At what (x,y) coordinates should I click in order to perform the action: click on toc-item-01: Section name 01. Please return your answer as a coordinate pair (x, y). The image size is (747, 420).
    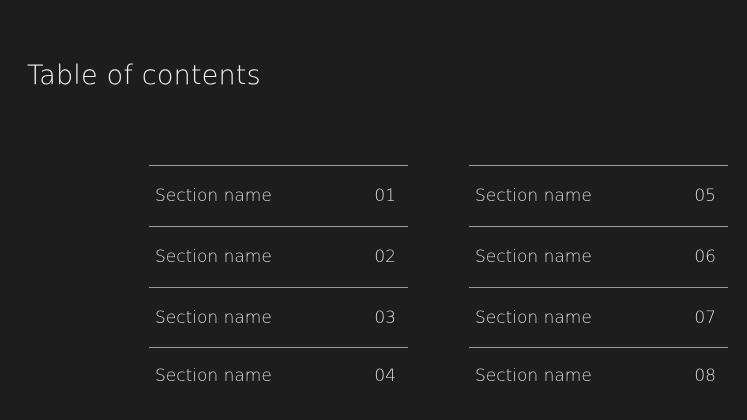
    Looking at the image, I should click on (278, 195).